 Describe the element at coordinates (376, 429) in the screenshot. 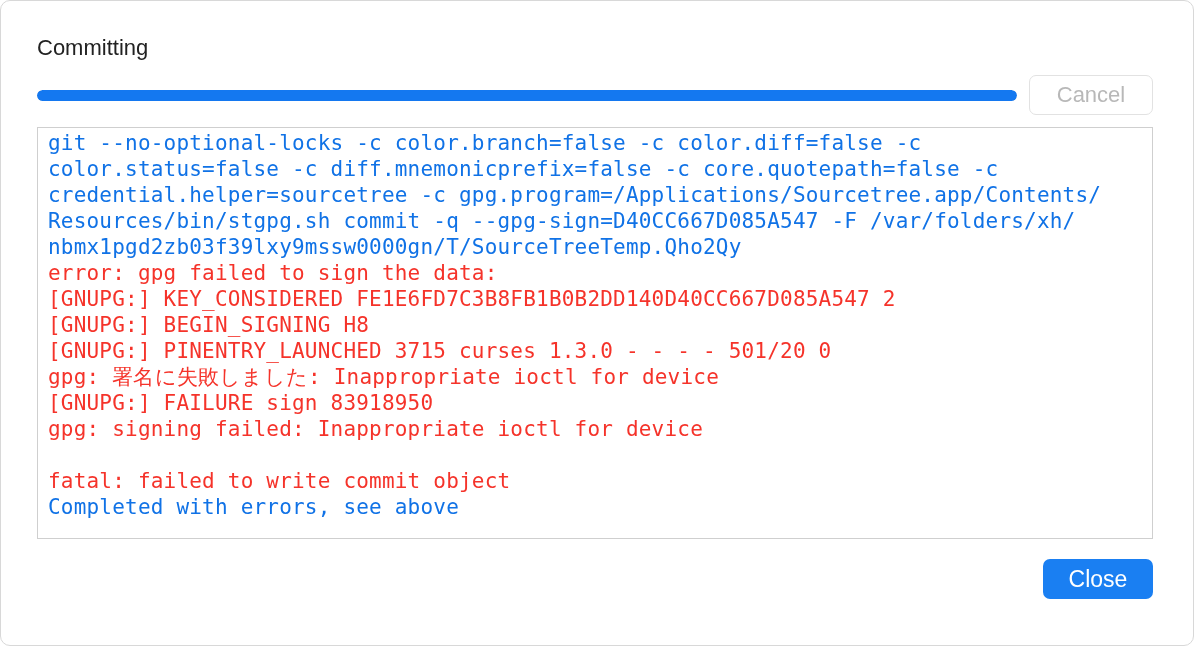

I see `error-line: gpg: signing failed: Inappropriate ioctl for device` at that location.